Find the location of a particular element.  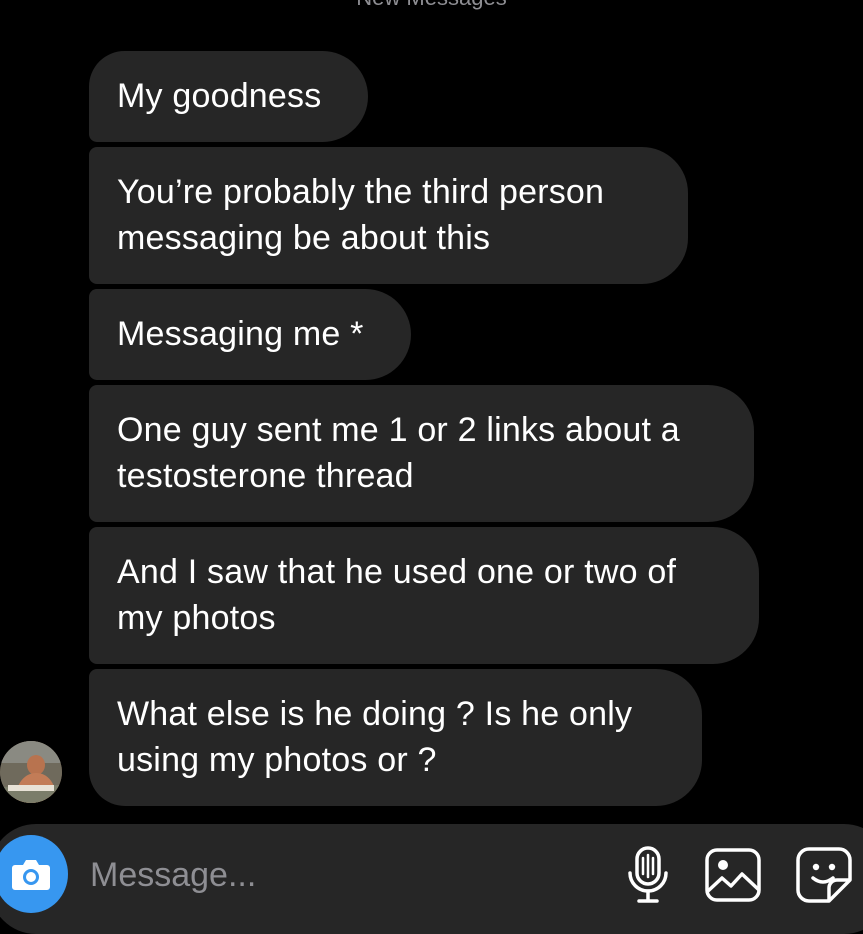

message-bubble: My goodness is located at coordinates (228, 96).